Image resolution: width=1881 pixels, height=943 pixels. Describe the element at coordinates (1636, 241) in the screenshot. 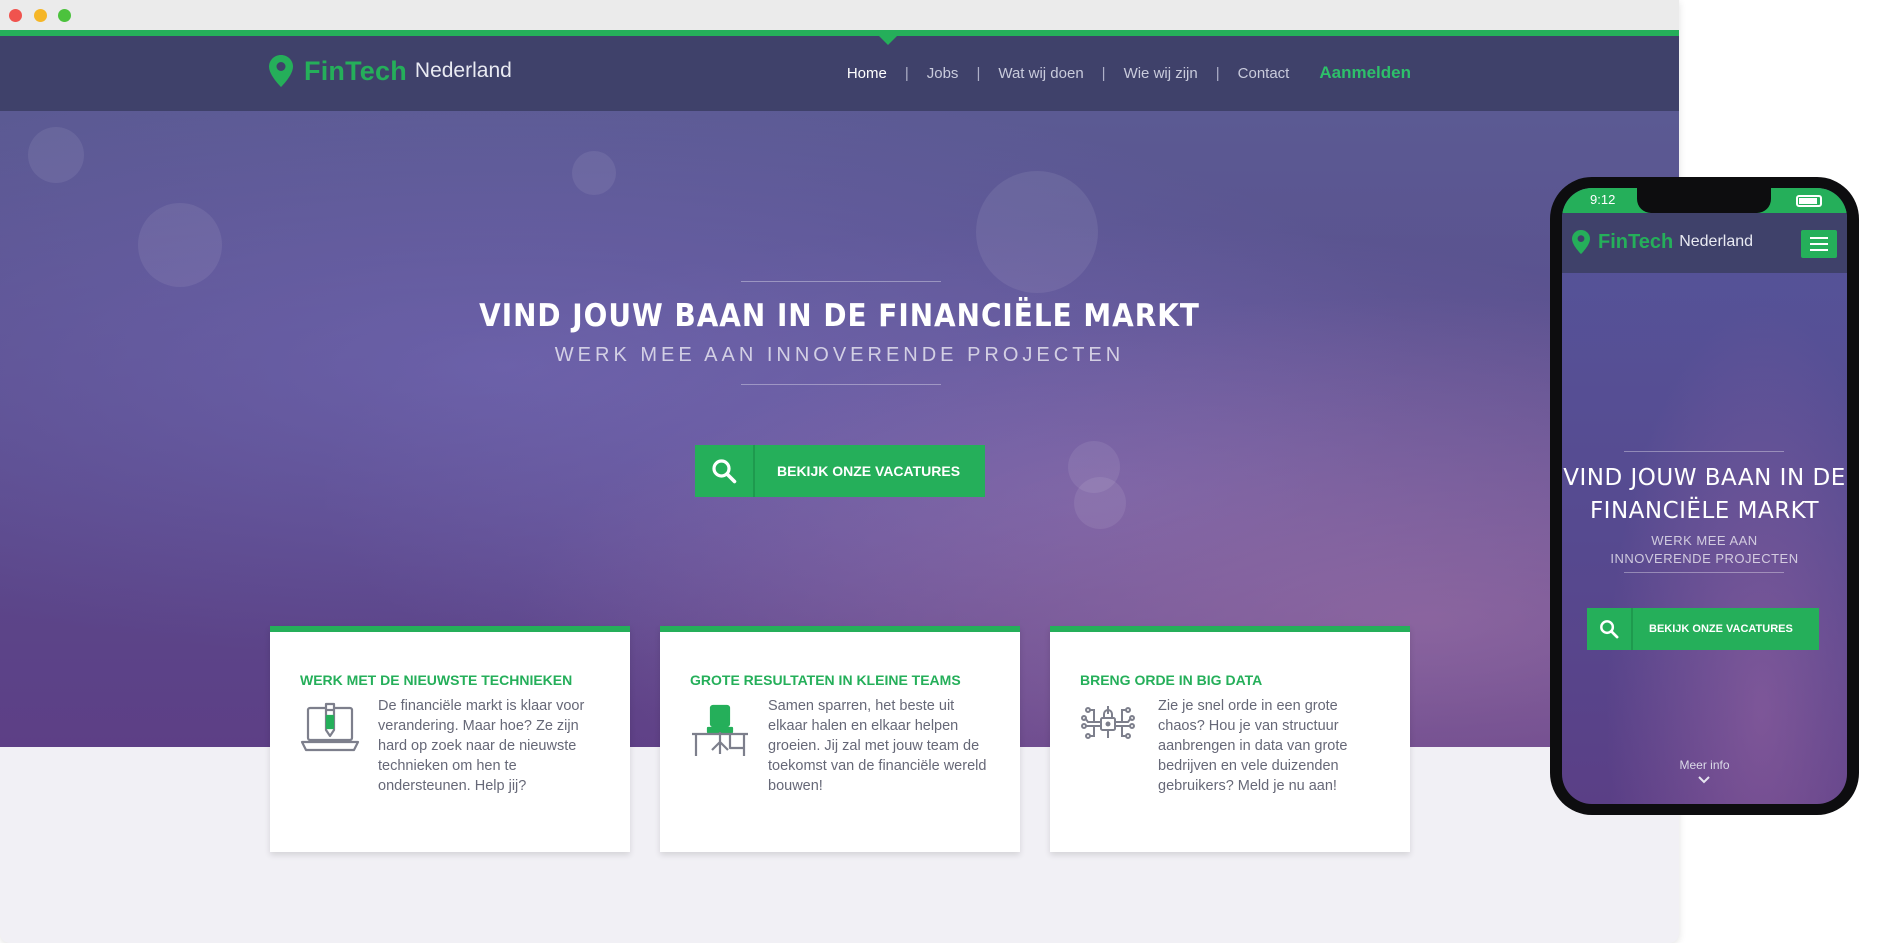

I see `mobile-logo-brand-main: FinTech` at that location.